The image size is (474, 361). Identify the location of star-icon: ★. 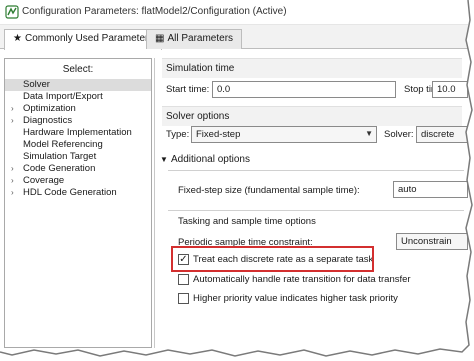
(17, 38).